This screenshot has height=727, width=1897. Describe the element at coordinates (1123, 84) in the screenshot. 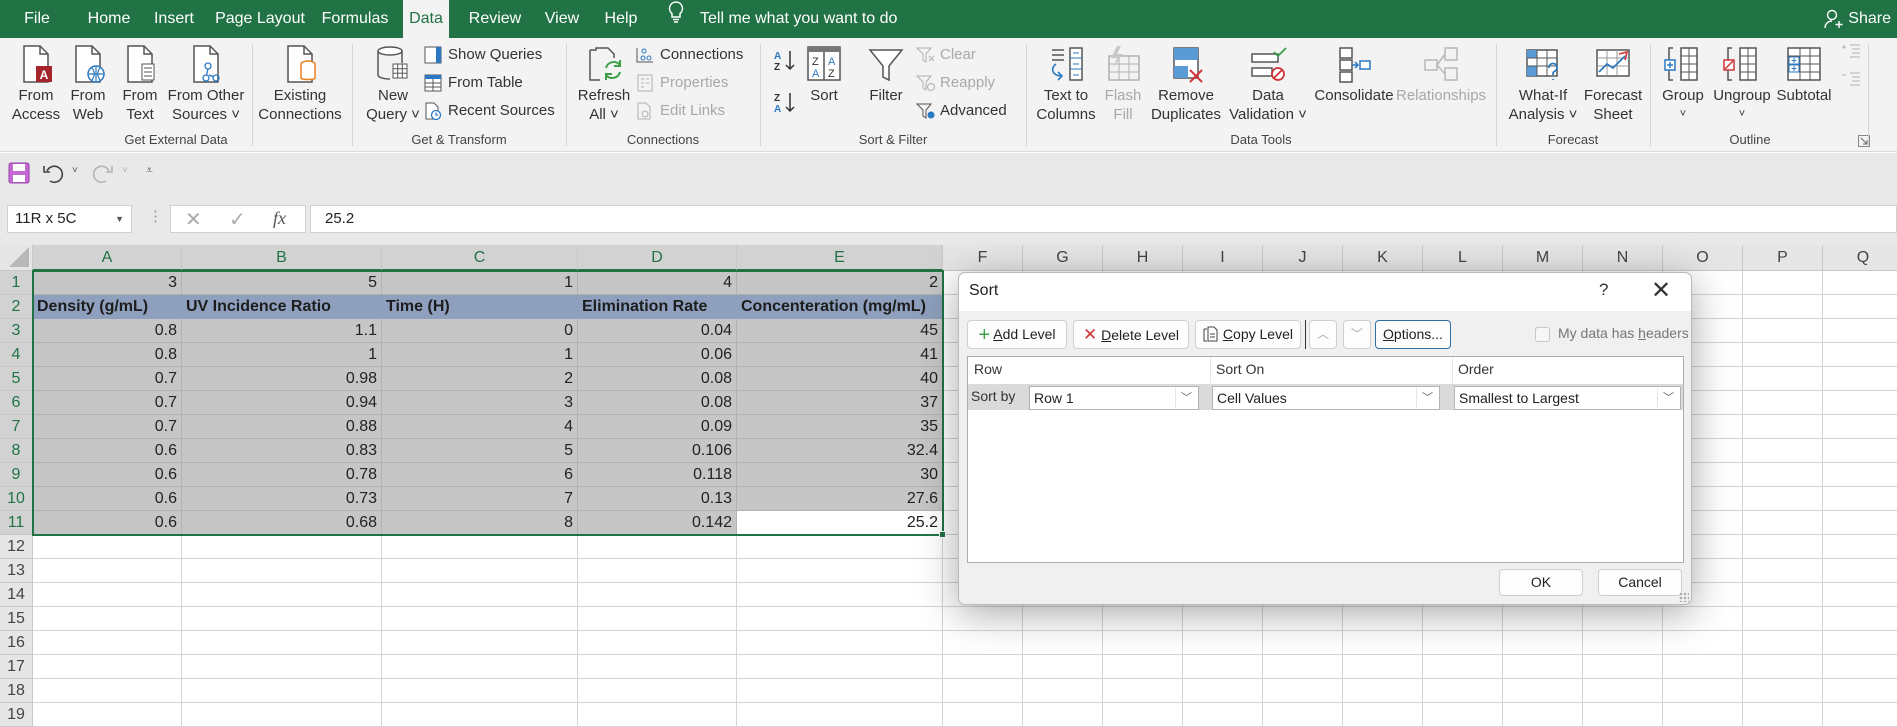

I see `flash-fill-button: Flash Fill` at that location.